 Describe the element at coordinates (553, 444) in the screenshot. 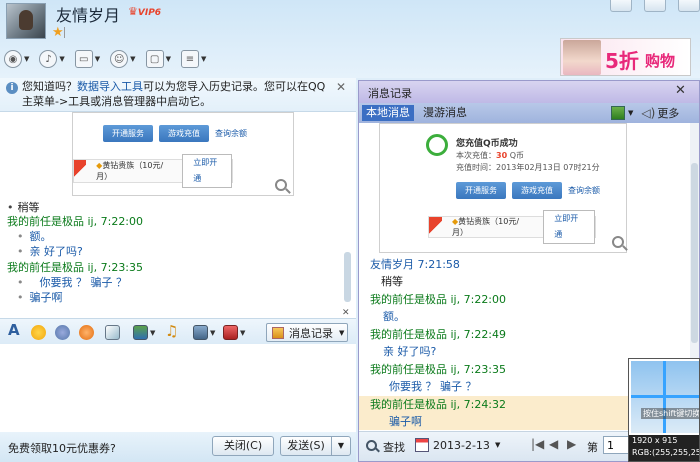

I see `prev-page-icon: ◀` at that location.